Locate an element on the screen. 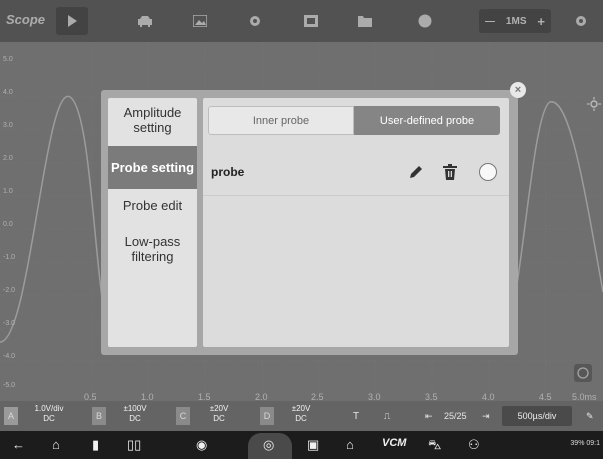 The height and width of the screenshot is (459, 603). edit-pencil-icon is located at coordinates (416, 172).